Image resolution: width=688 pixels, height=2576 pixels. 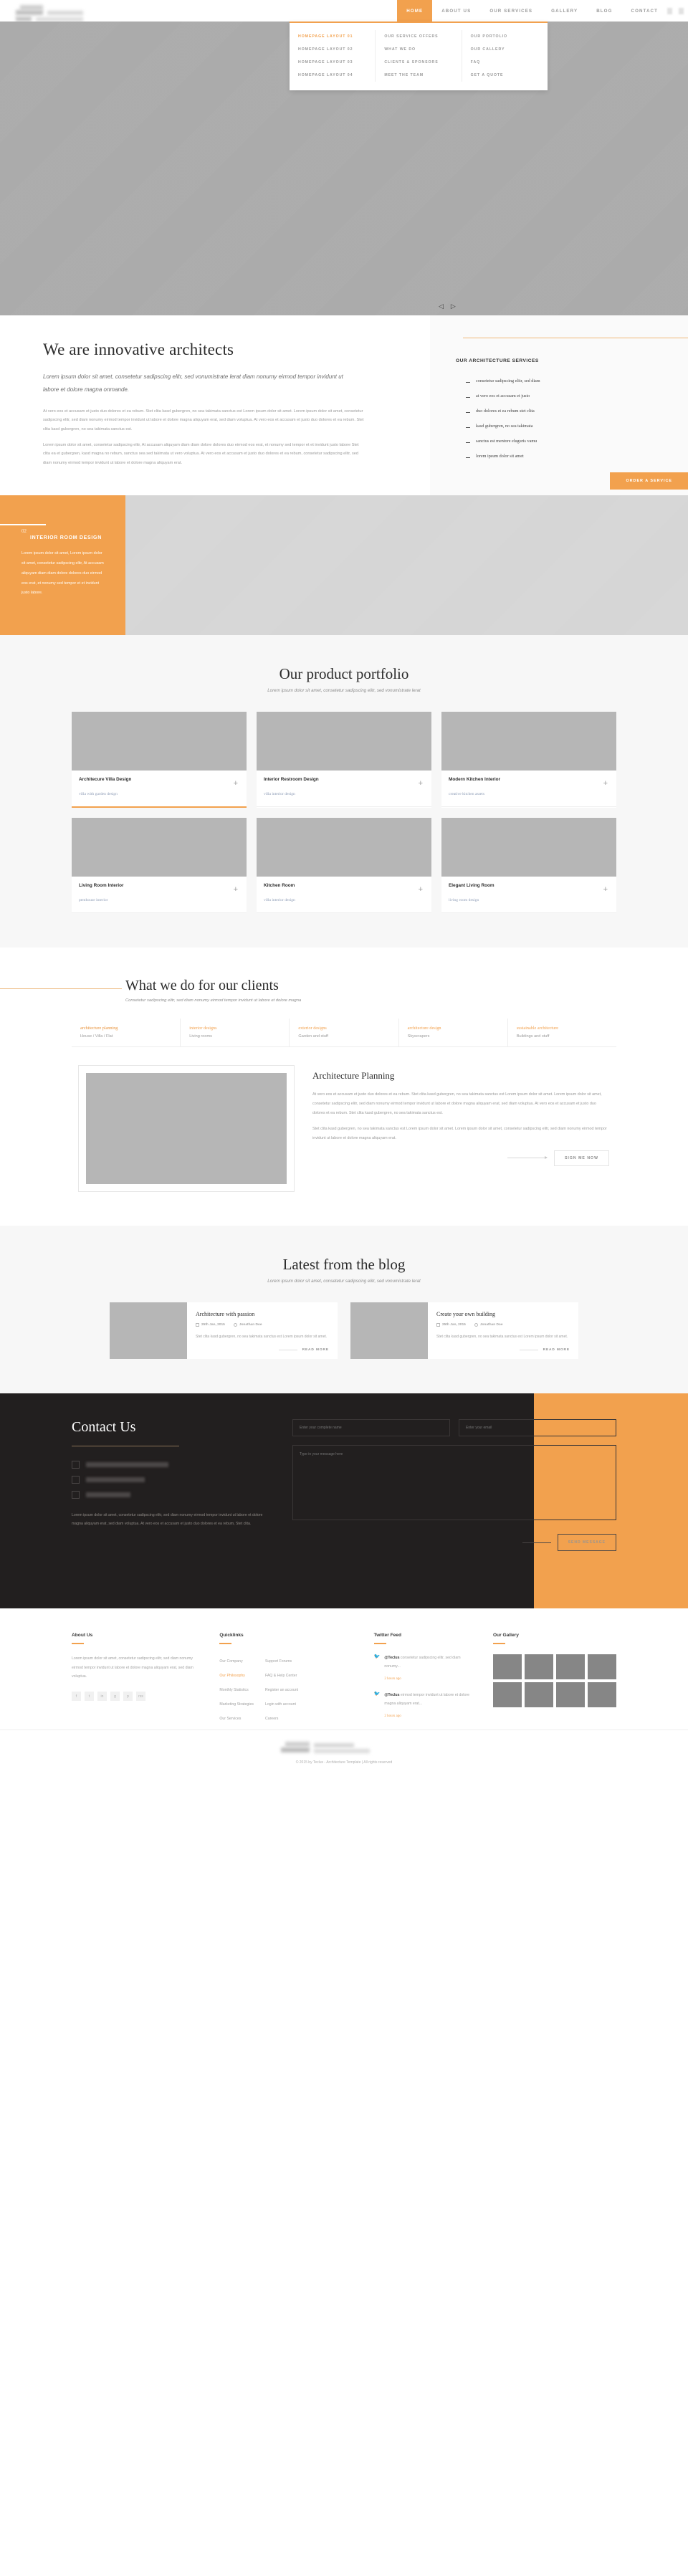 What do you see at coordinates (102, 1697) in the screenshot?
I see `linkedin-icon: in` at bounding box center [102, 1697].